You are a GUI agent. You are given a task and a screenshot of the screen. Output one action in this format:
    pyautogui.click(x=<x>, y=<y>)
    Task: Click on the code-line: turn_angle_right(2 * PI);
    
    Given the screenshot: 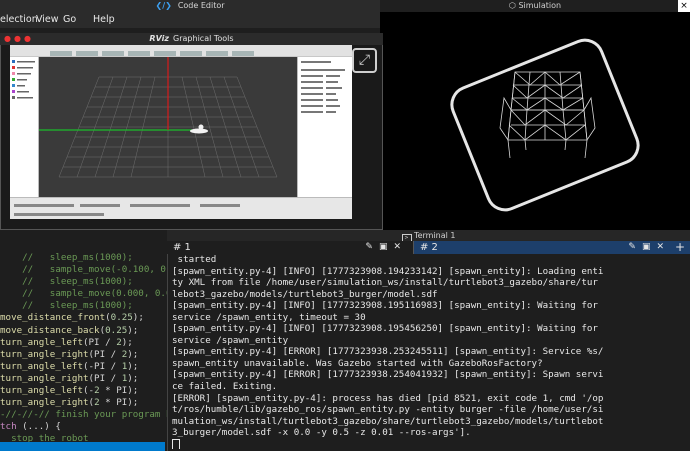 What is the action you would take?
    pyautogui.click(x=85, y=403)
    